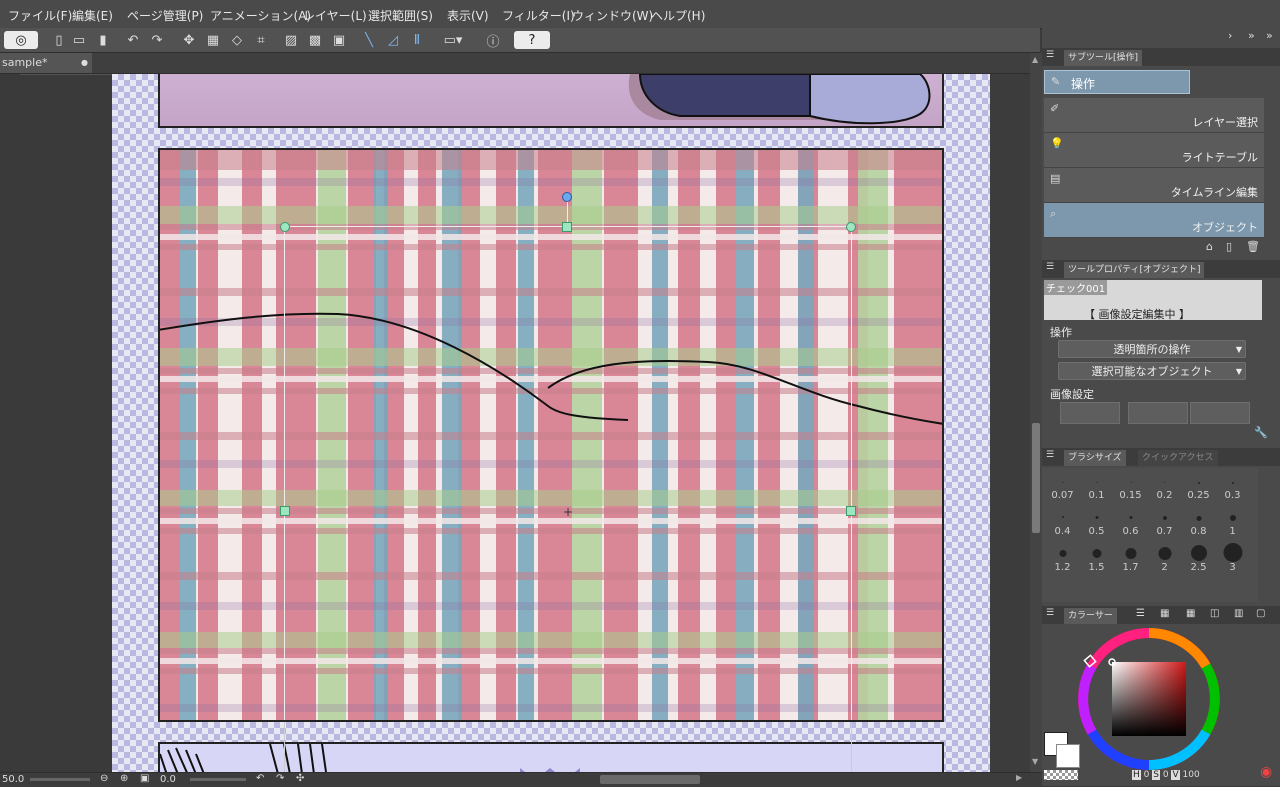  I want to click on color-set-tab-icon: ▦, so click(1164, 613).